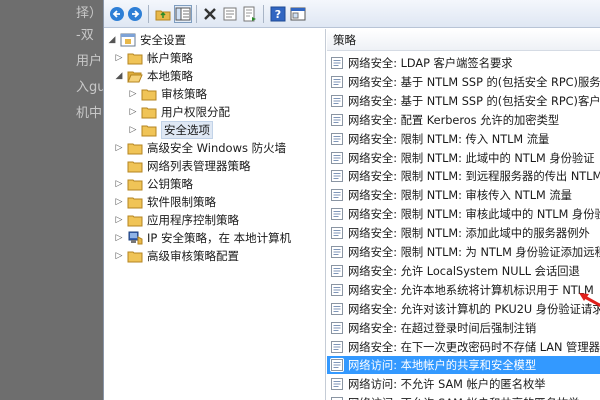 The image size is (600, 400). What do you see at coordinates (463, 290) in the screenshot?
I see `policy-row: 网络安全: 允许本地系统将计算机标识用于 NTLM` at bounding box center [463, 290].